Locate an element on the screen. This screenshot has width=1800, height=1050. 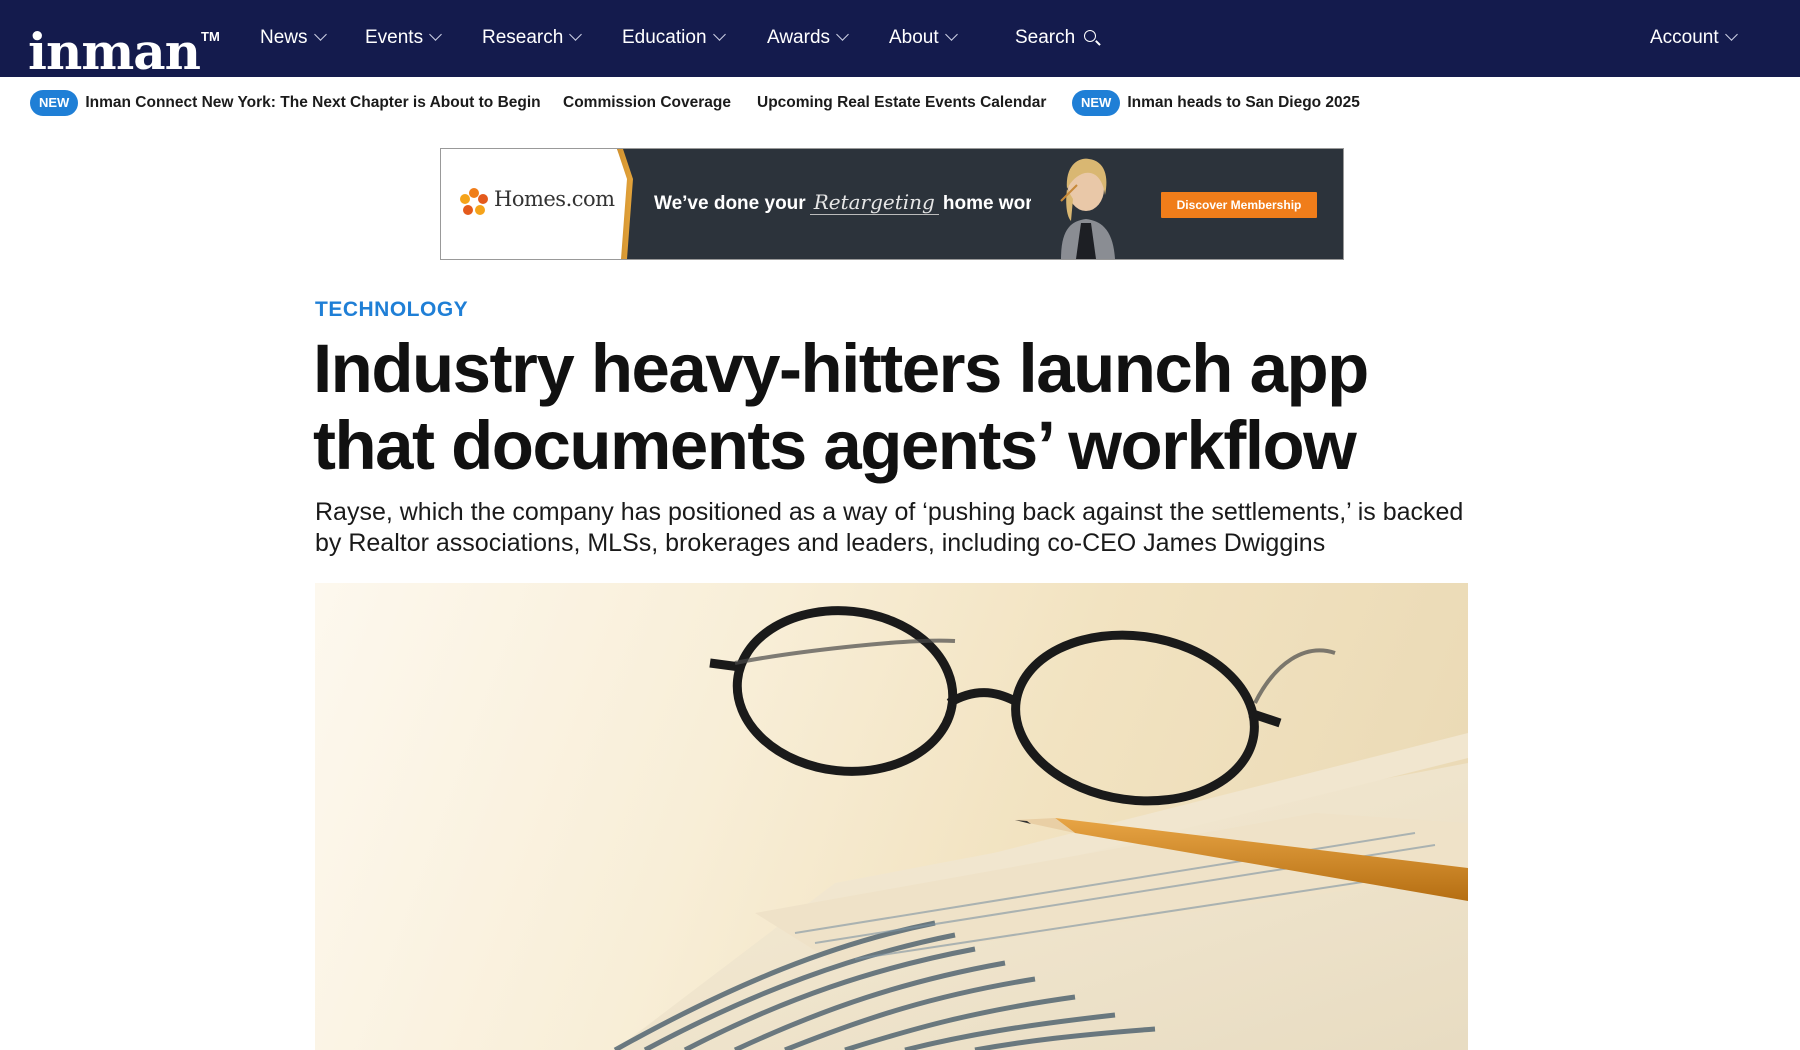
ad-headline: We’ve done your Retargeting home work. is located at coordinates (851, 202).